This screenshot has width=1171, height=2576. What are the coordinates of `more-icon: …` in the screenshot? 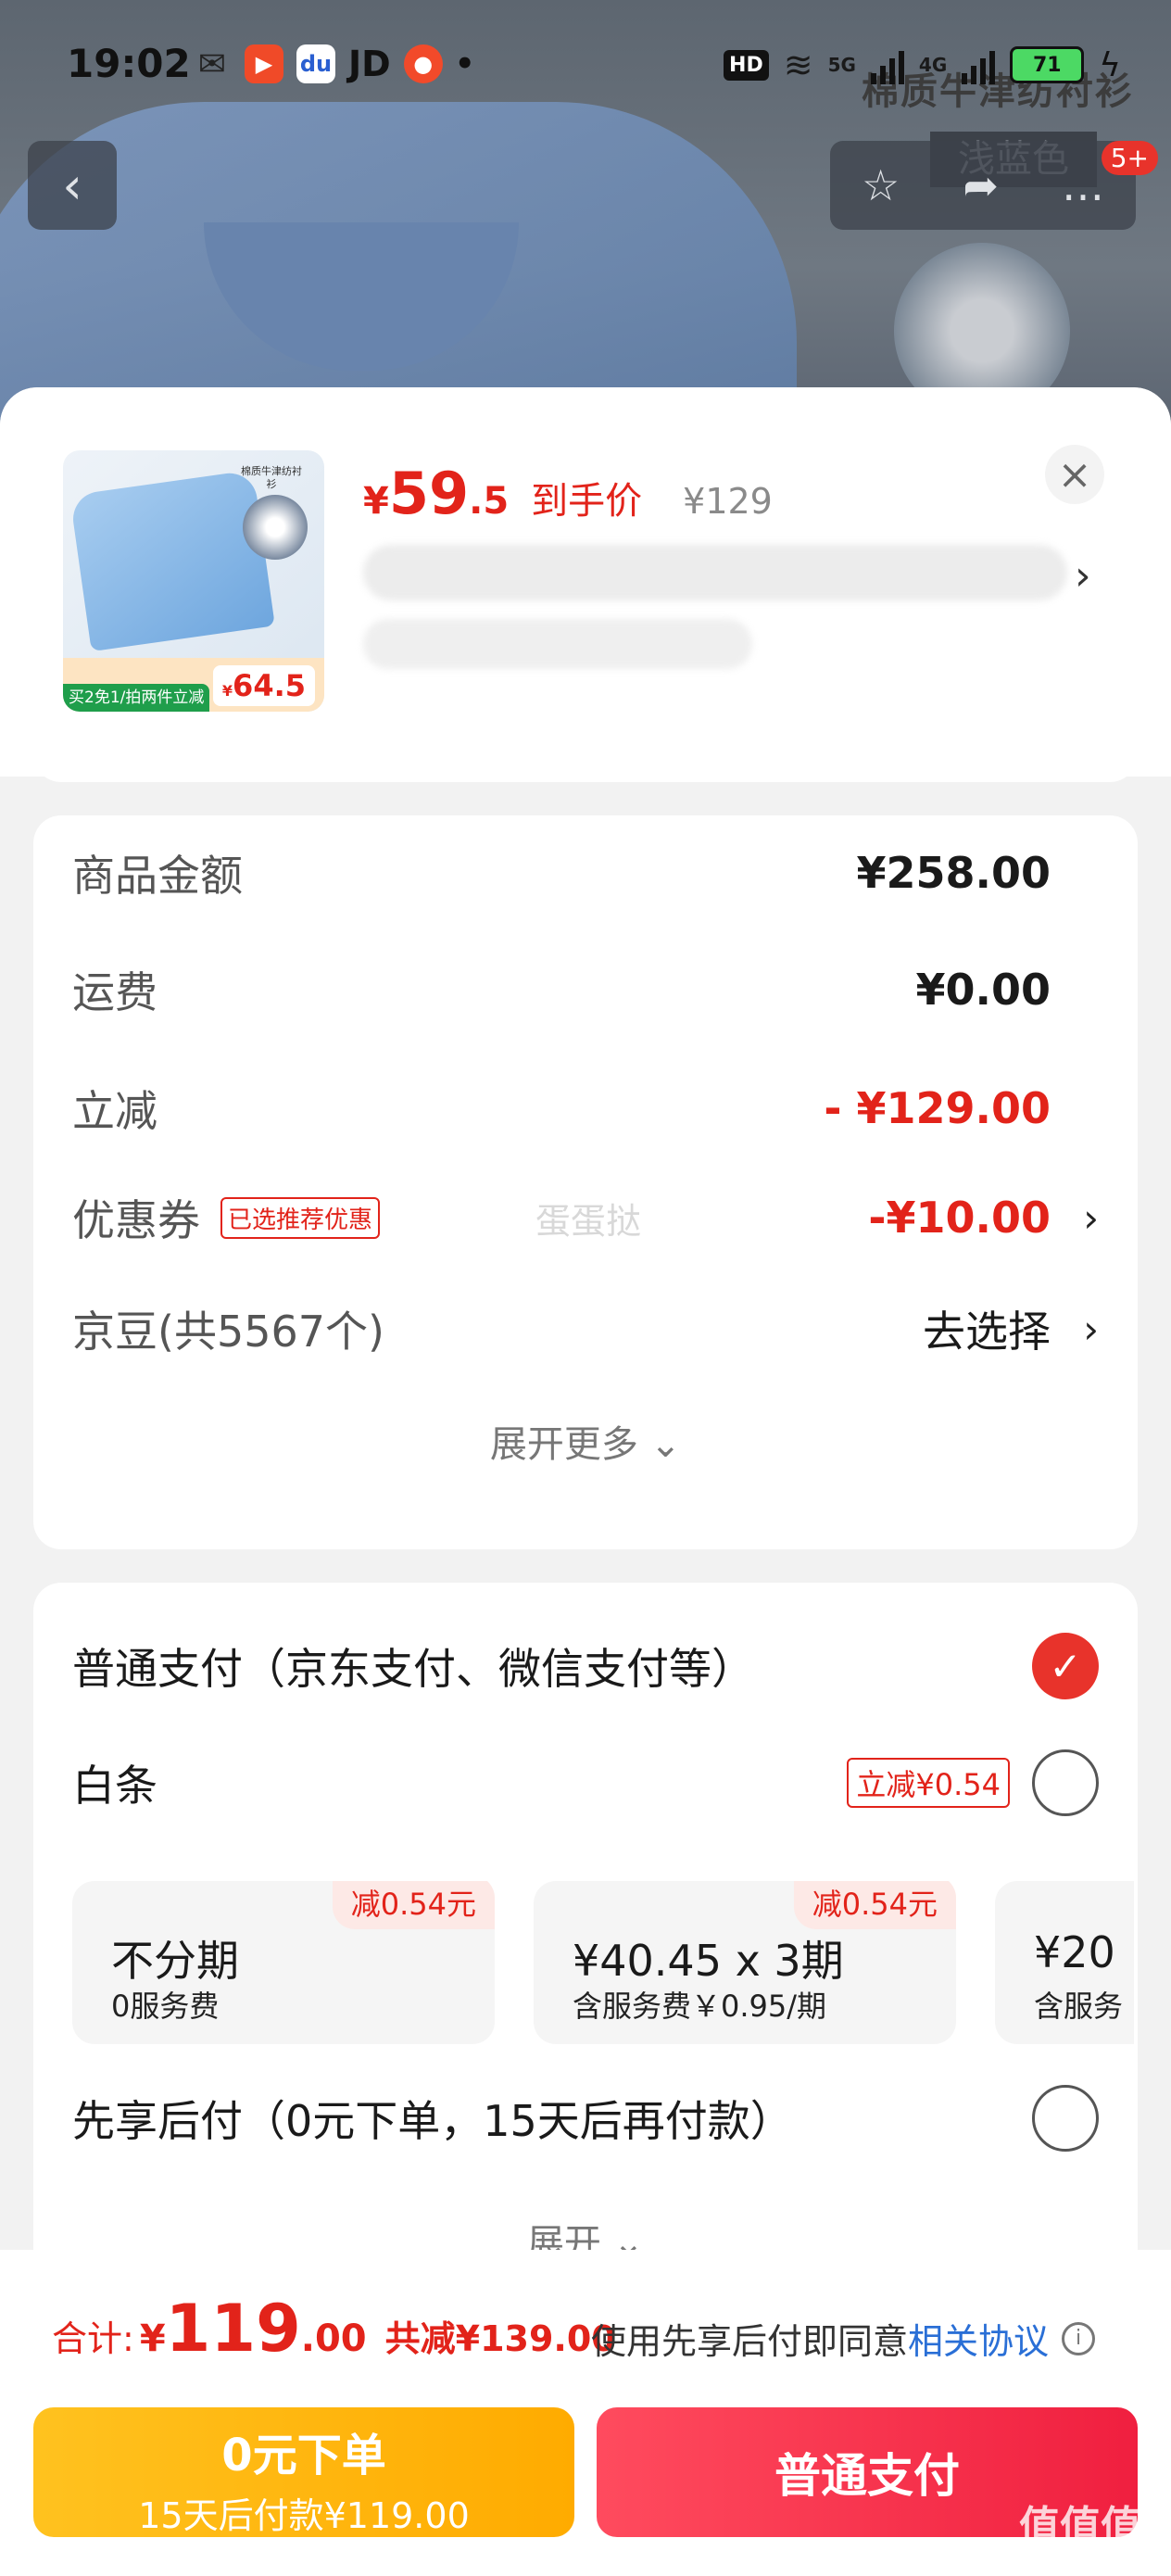 It's located at (1083, 185).